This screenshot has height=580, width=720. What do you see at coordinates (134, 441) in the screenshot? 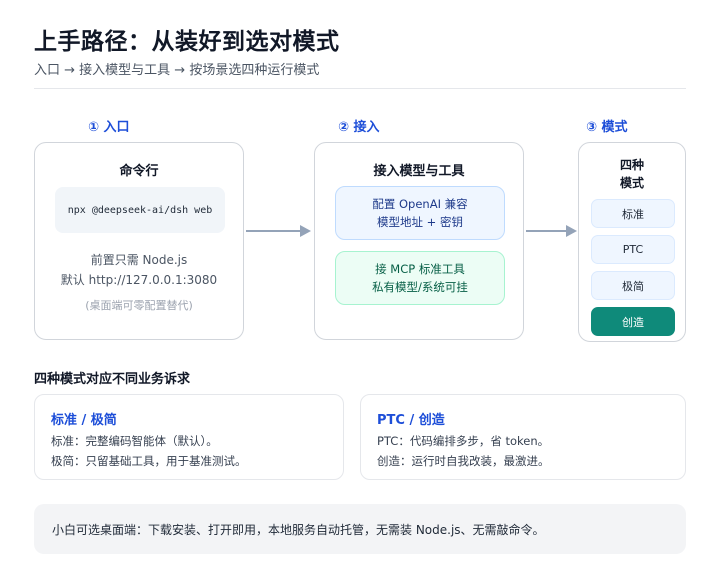
I see `business-card-line: 标准：完整编码智能体（默认）。` at bounding box center [134, 441].